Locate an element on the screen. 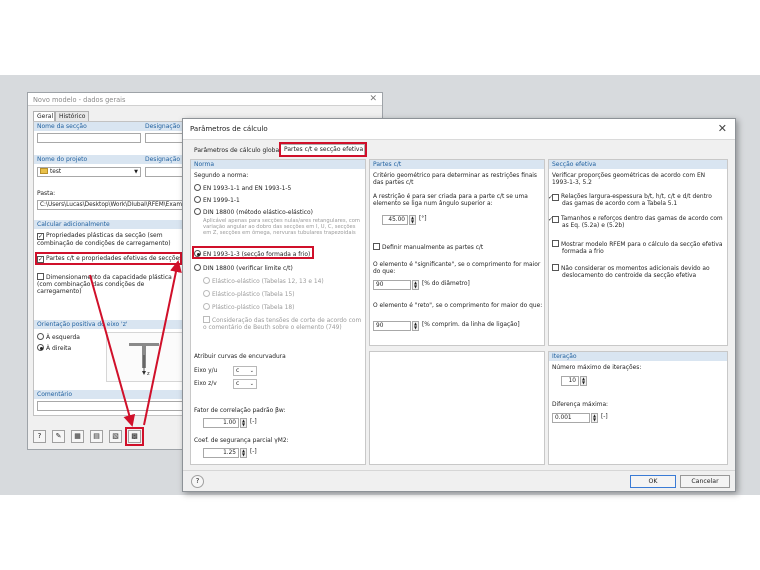  annotation-arrows is located at coordinates (135, 343).